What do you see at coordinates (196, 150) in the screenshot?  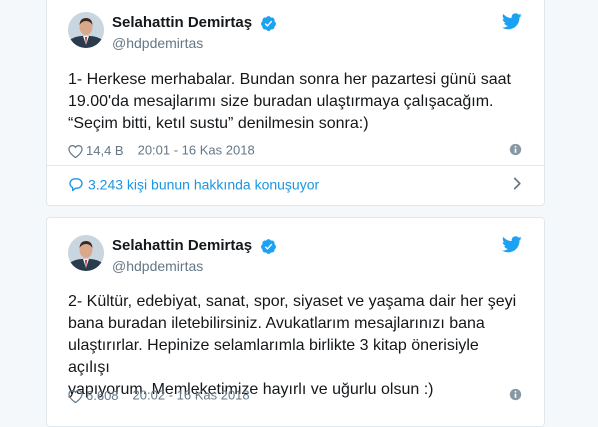 I see `timestamp: 20:01 - 16 Kas 2018` at bounding box center [196, 150].